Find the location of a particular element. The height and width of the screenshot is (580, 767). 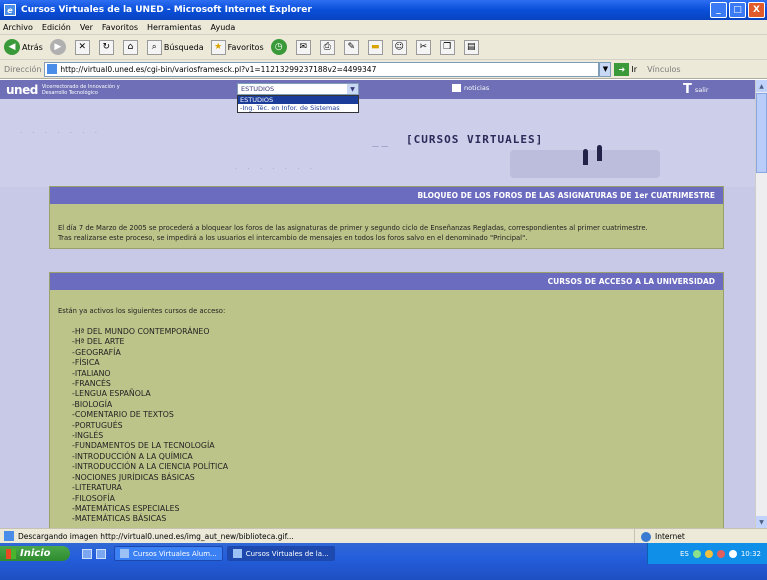

volume-icon is located at coordinates (732, 553).